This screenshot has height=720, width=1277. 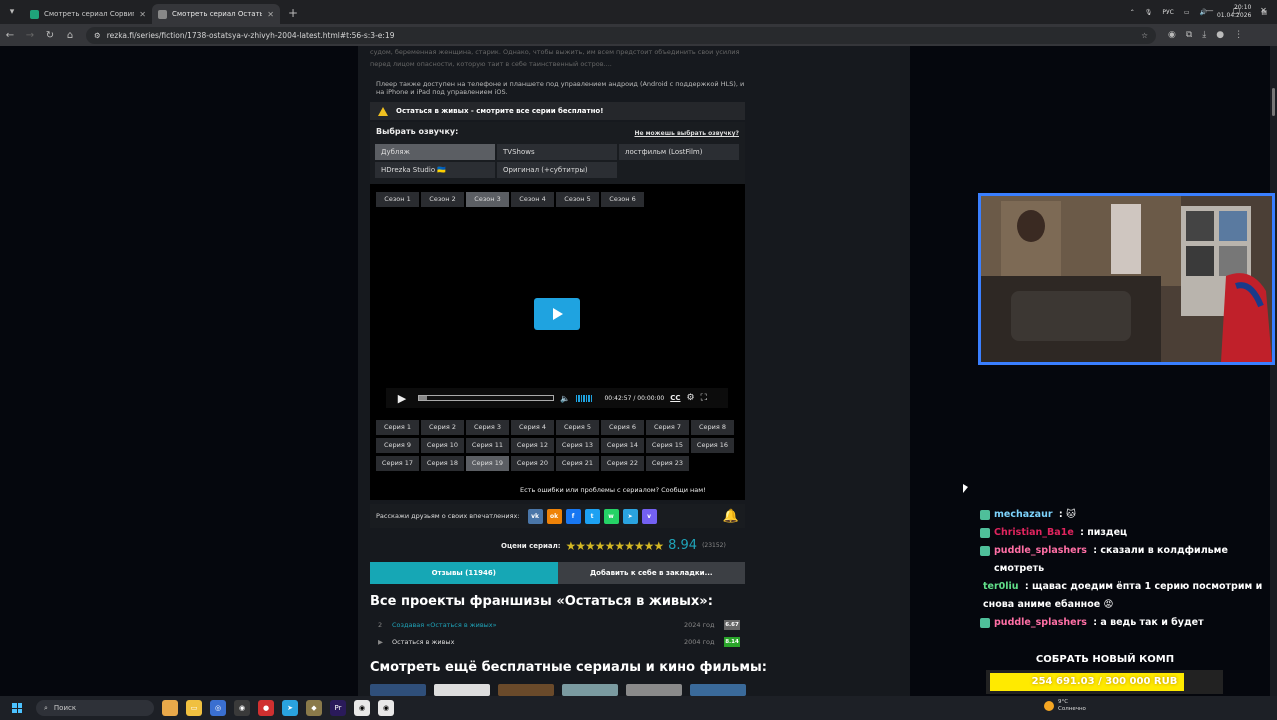 What do you see at coordinates (1132, 12) in the screenshot?
I see `tray-chevron-icon: ⌃` at bounding box center [1132, 12].